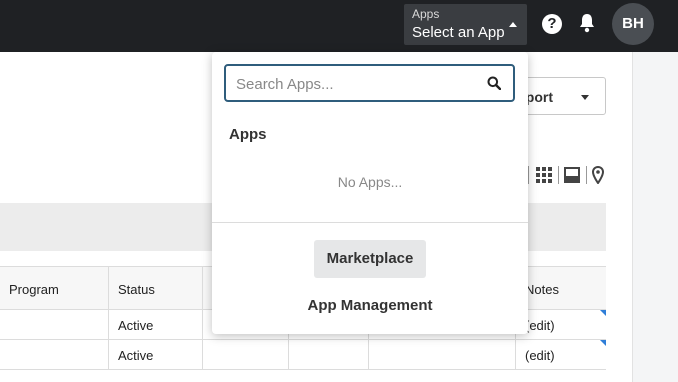 This screenshot has width=678, height=382. Describe the element at coordinates (585, 97) in the screenshot. I see `caret-down-icon` at that location.